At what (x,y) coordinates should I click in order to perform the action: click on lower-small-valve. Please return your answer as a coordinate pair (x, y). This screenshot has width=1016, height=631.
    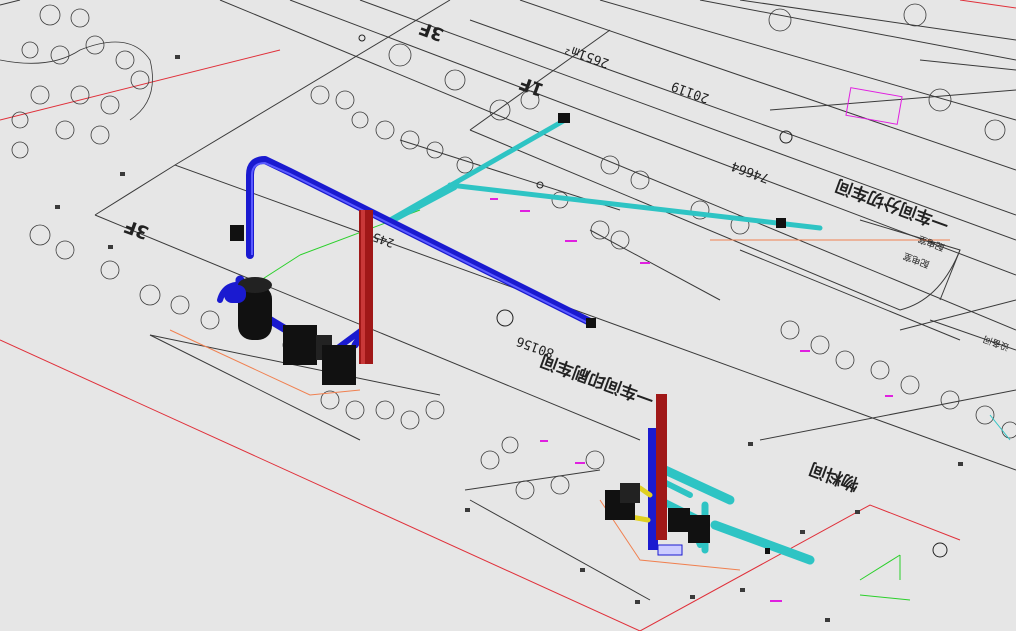
    Looking at the image, I should click on (767, 551).